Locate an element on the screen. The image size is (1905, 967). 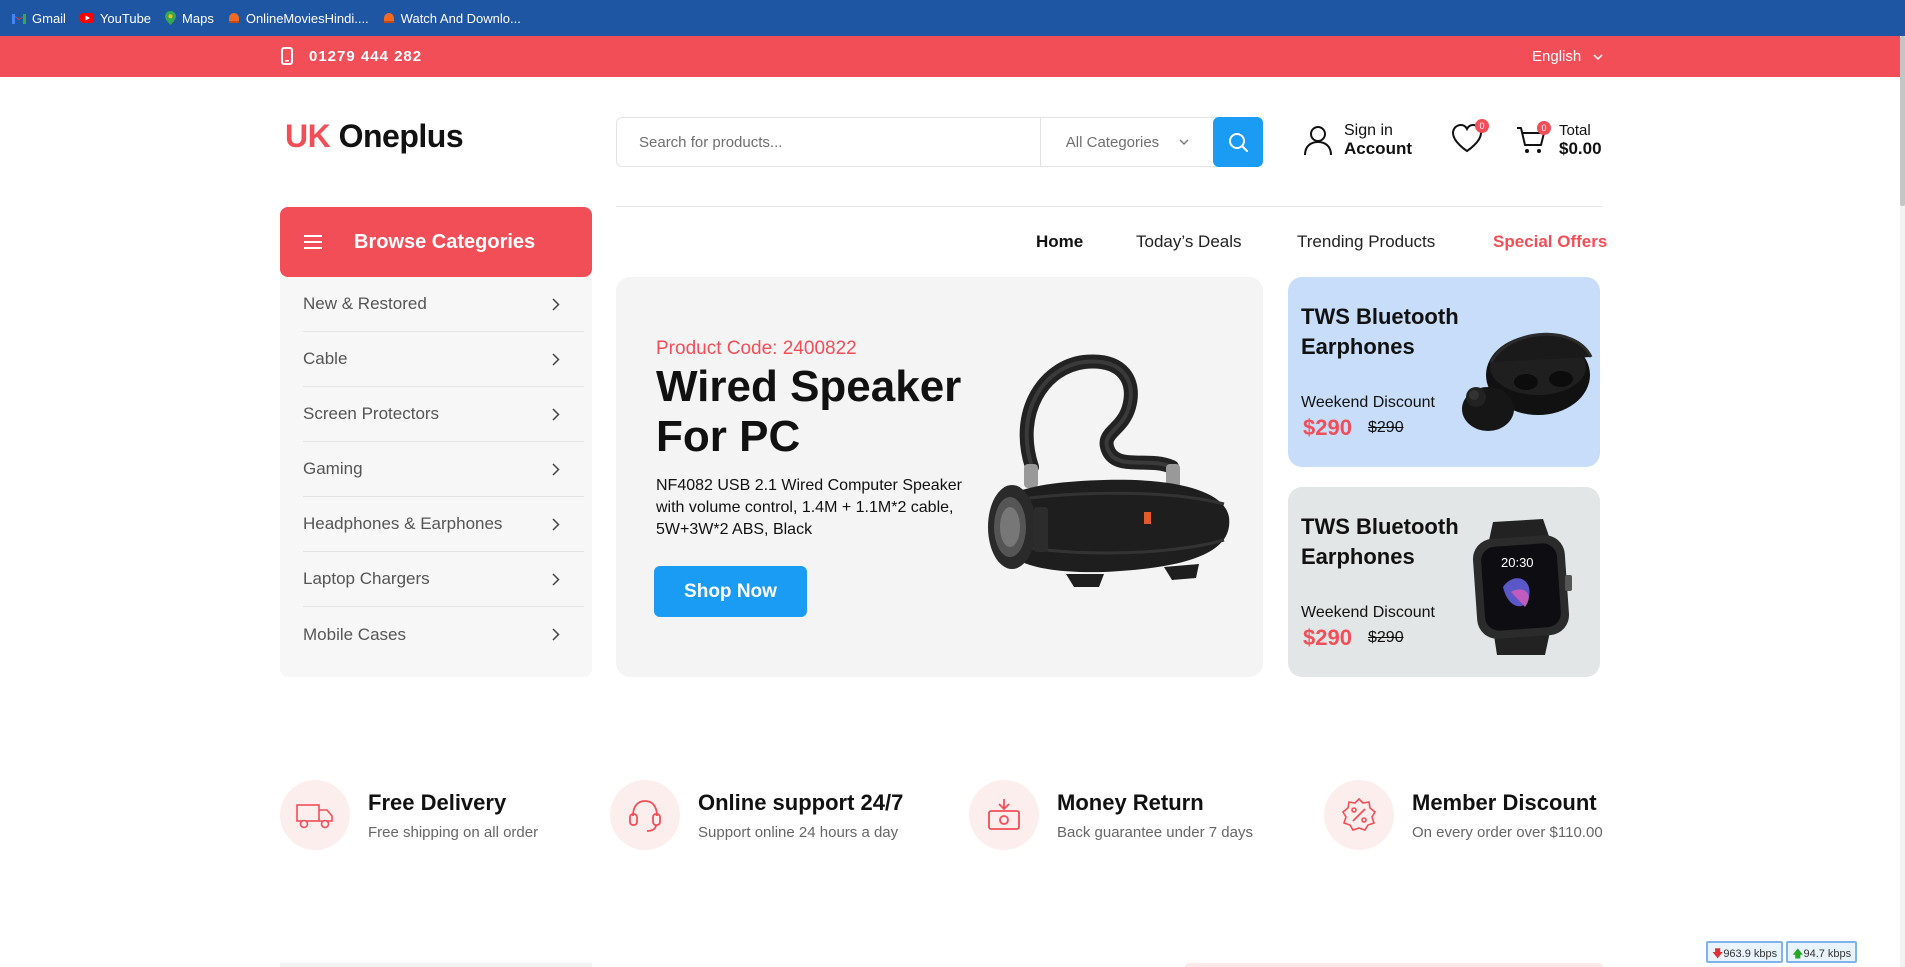
feature-desc: Free shipping on all order is located at coordinates (453, 832).